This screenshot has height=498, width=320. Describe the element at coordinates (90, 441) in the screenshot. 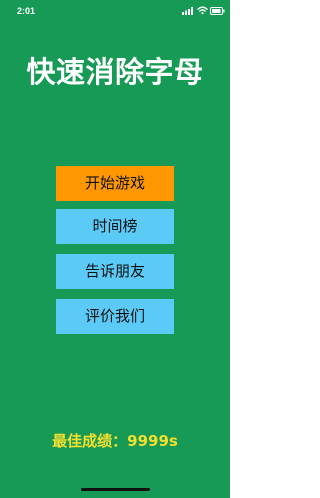

I see `best-score-label: 最佳成绩：` at that location.